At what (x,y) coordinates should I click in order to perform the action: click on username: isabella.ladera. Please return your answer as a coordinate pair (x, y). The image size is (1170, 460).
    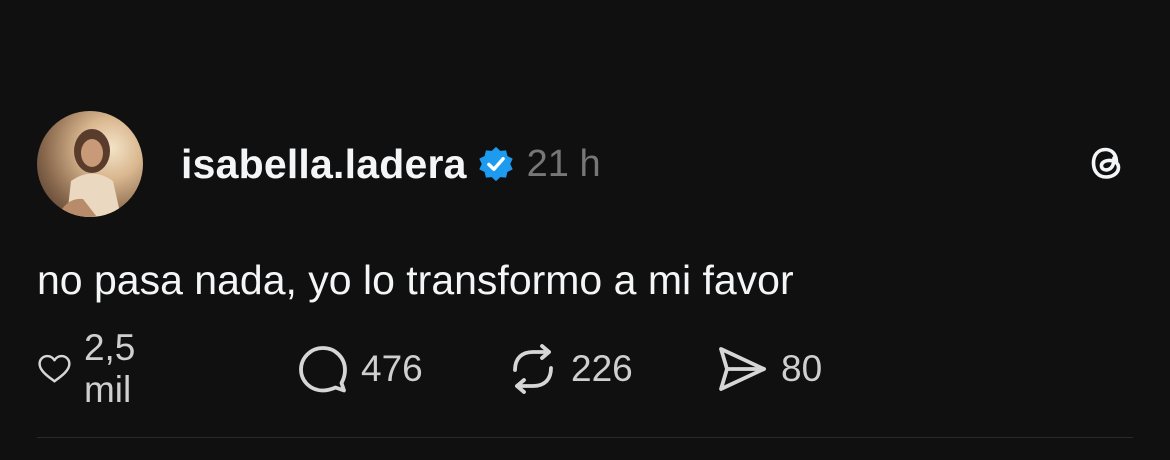
    Looking at the image, I should click on (324, 164).